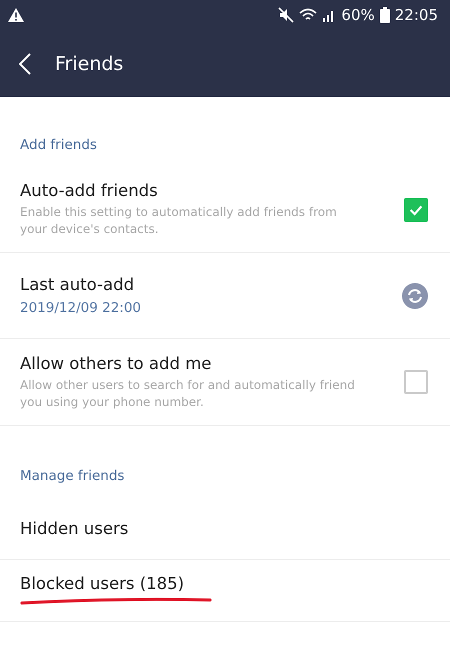 This screenshot has width=450, height=665. Describe the element at coordinates (16, 15) in the screenshot. I see `warning-icon` at that location.